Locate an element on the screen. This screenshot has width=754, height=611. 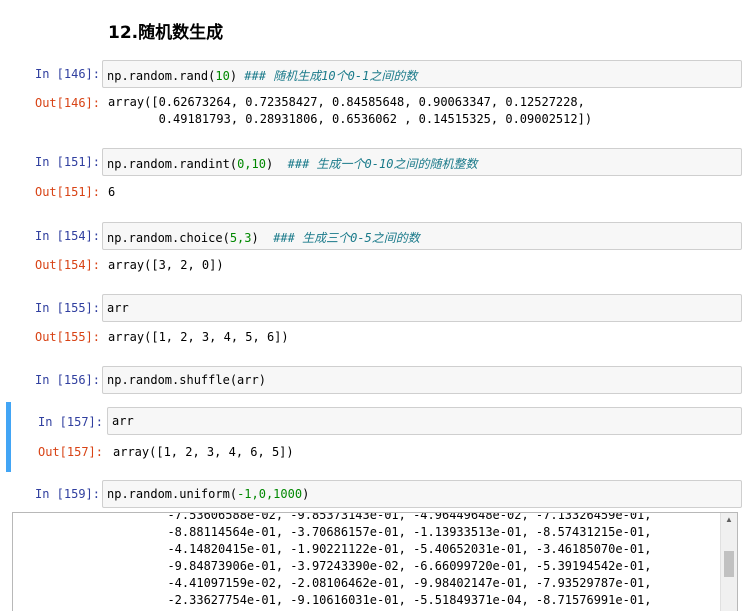
section-heading: 12.随机数生成 is located at coordinates (166, 33).